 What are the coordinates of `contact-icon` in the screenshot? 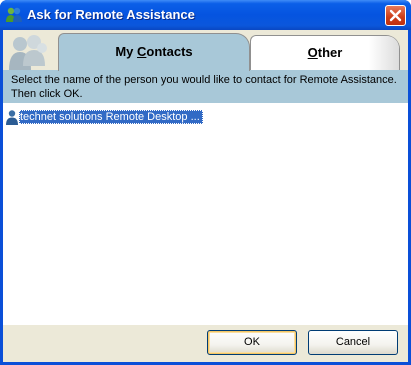 It's located at (12, 117).